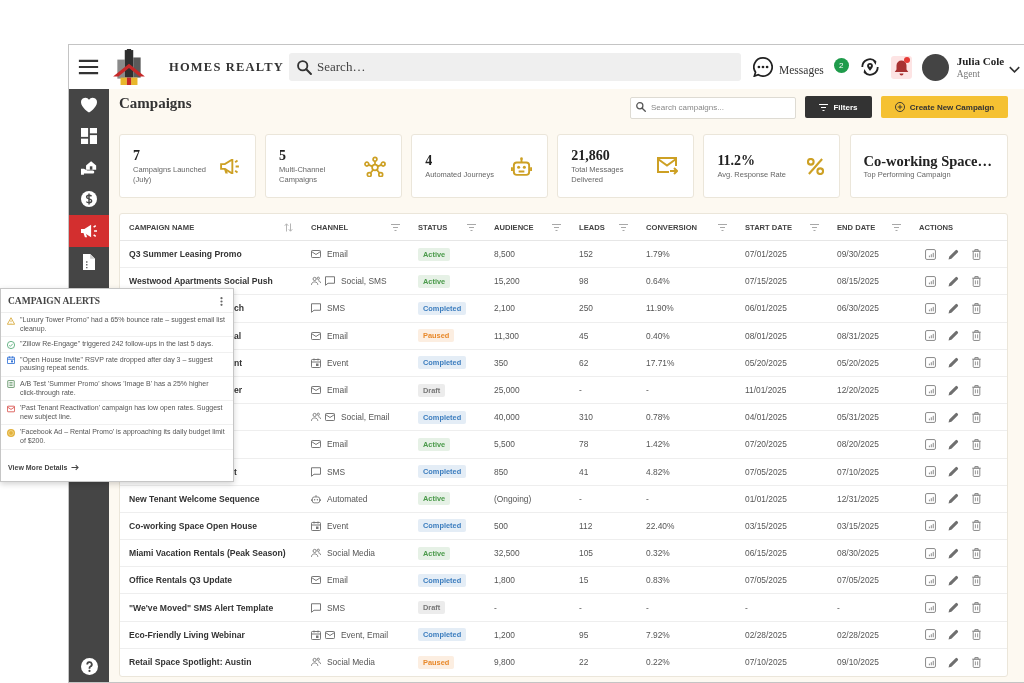  What do you see at coordinates (1015, 69) in the screenshot?
I see `chevron-down-icon` at bounding box center [1015, 69].